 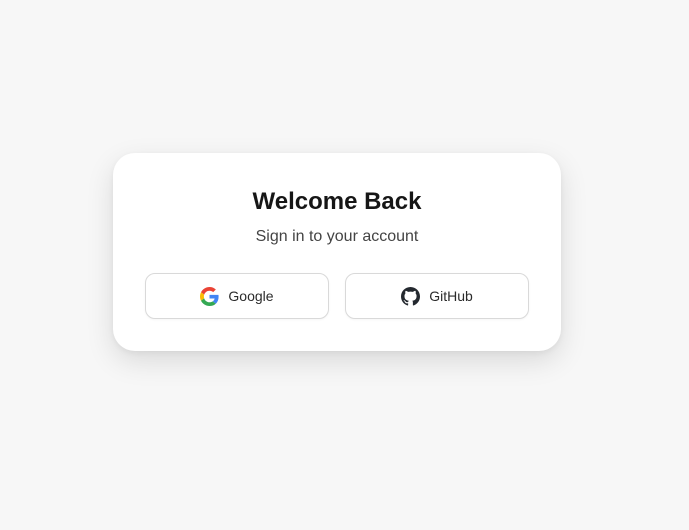 What do you see at coordinates (210, 296) in the screenshot?
I see `google-icon` at bounding box center [210, 296].